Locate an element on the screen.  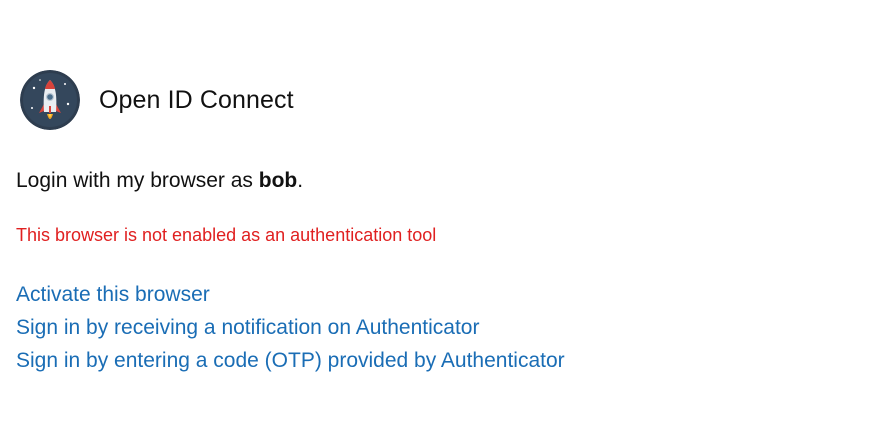
app-header: Open ID Connect is located at coordinates (157, 100).